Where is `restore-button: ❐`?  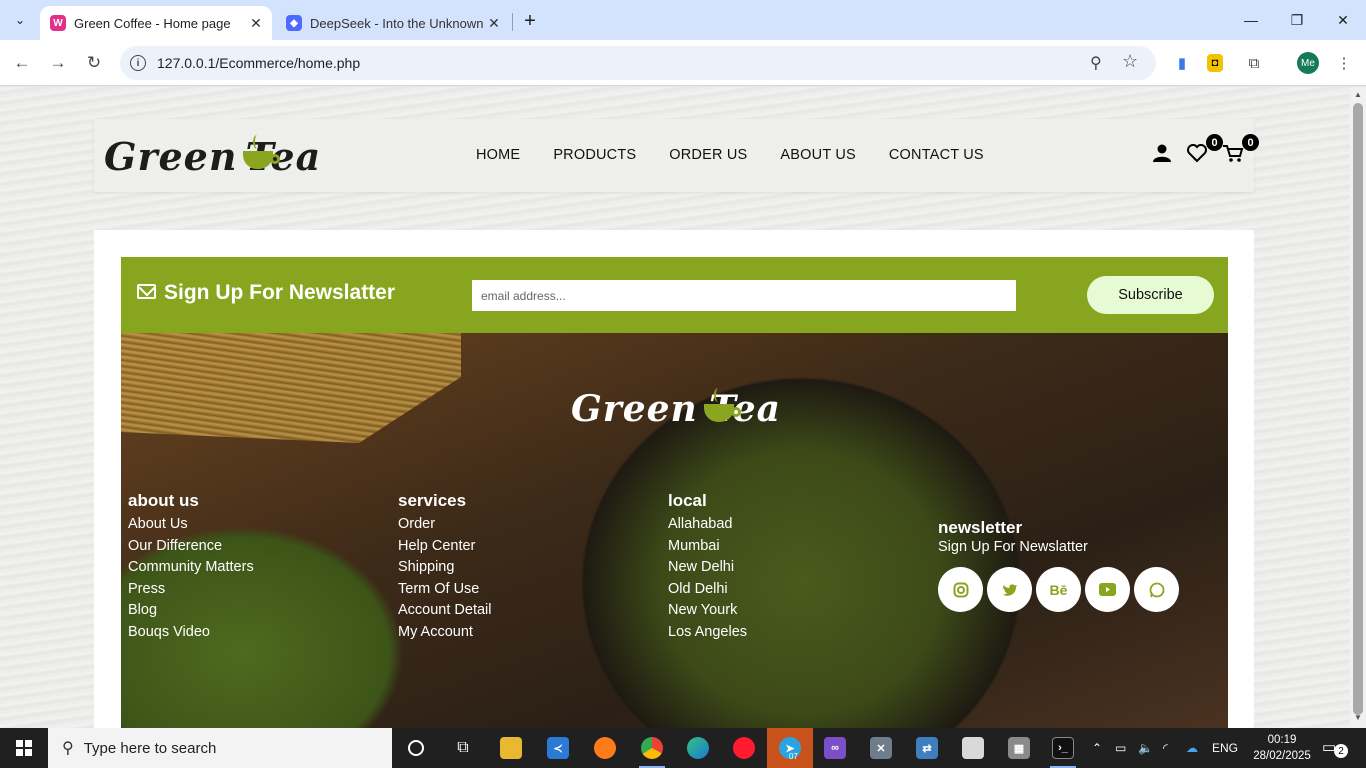
restore-button: ❐ is located at coordinates (1297, 20).